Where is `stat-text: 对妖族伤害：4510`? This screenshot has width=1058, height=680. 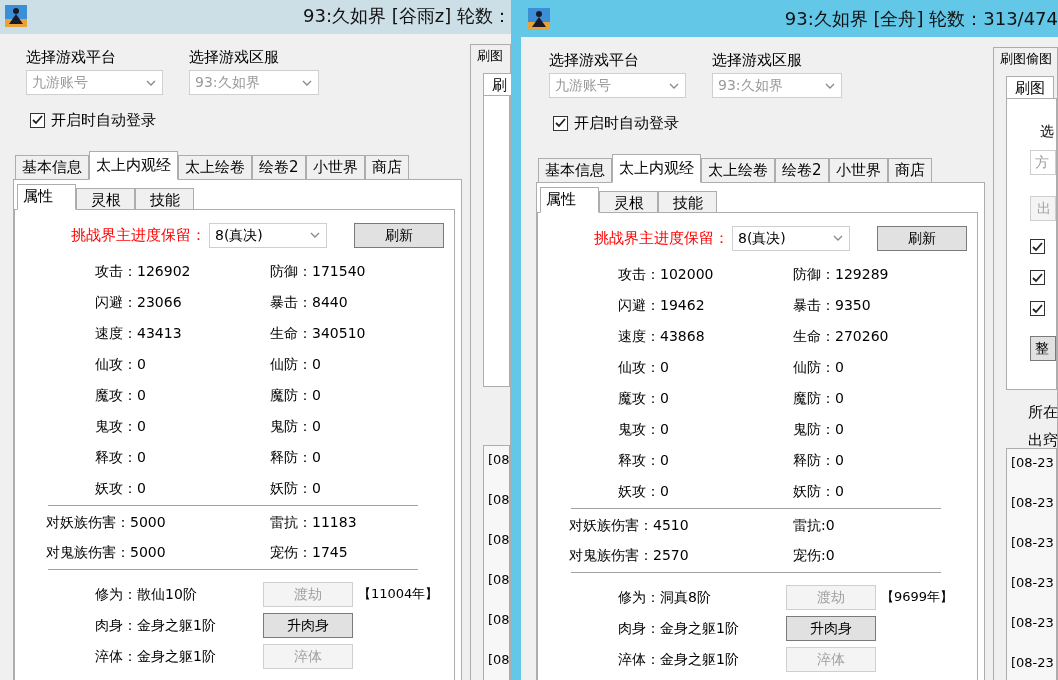 stat-text: 对妖族伤害：4510 is located at coordinates (629, 525).